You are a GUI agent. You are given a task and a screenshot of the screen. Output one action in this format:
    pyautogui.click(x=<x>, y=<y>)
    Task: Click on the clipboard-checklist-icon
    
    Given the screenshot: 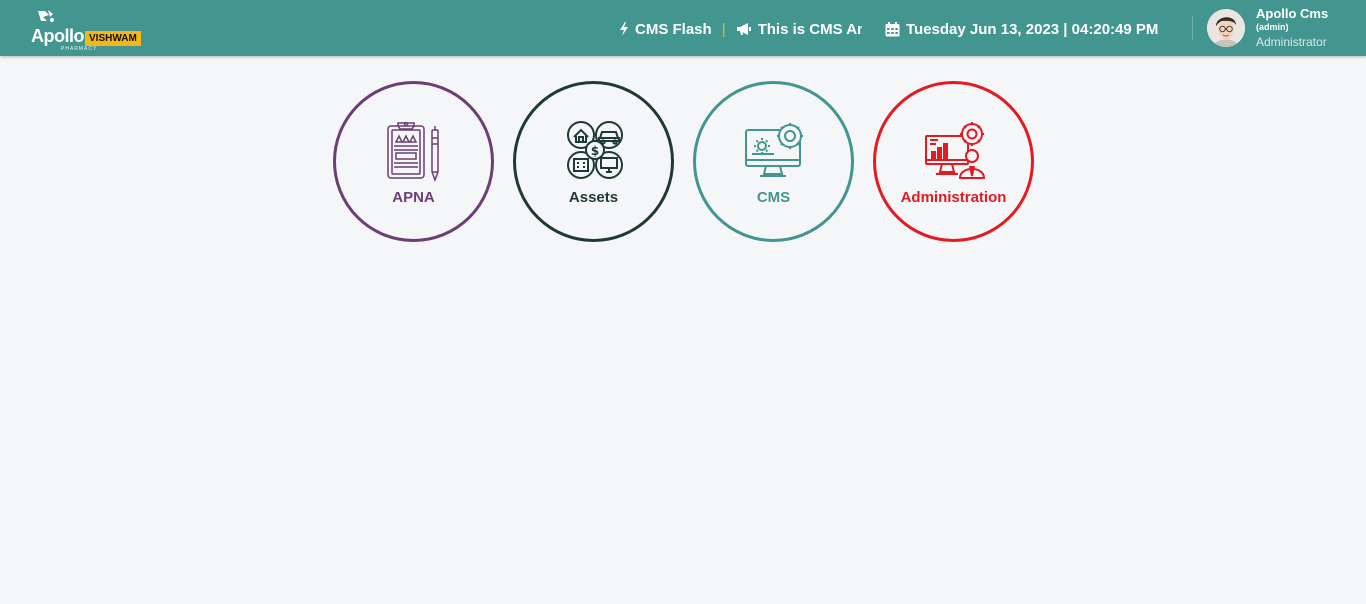 What is the action you would take?
    pyautogui.click(x=413, y=151)
    